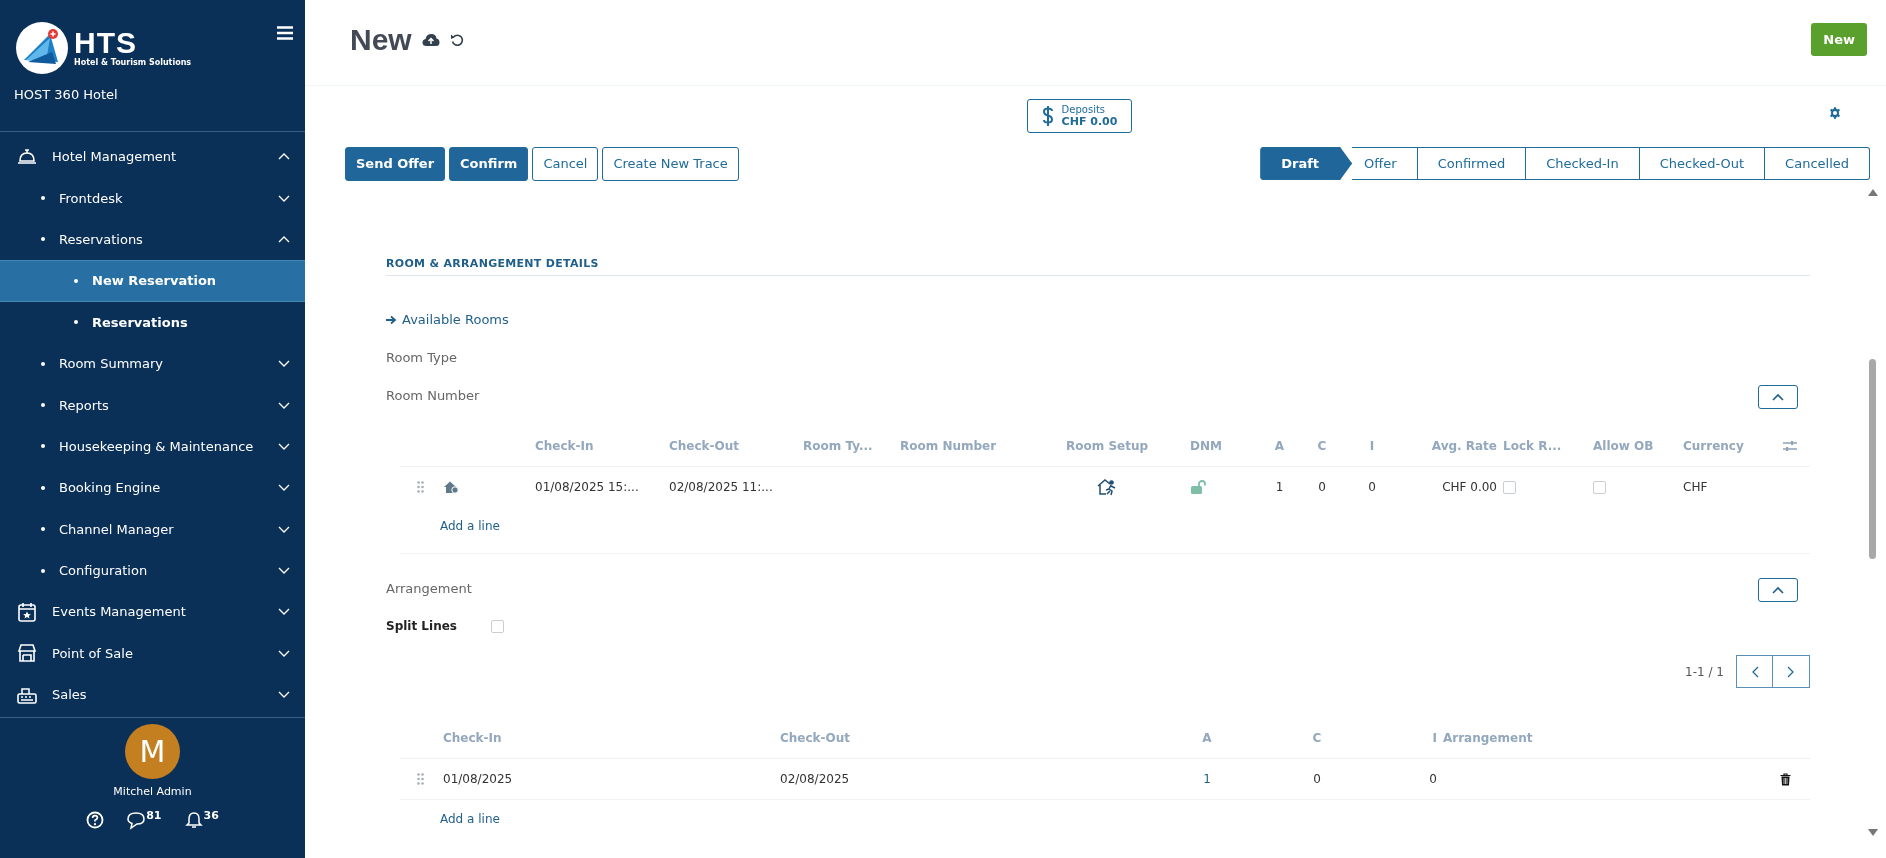 The width and height of the screenshot is (1886, 858). What do you see at coordinates (152, 103) in the screenshot?
I see `hotel-name: HOST 360 Hotel` at bounding box center [152, 103].